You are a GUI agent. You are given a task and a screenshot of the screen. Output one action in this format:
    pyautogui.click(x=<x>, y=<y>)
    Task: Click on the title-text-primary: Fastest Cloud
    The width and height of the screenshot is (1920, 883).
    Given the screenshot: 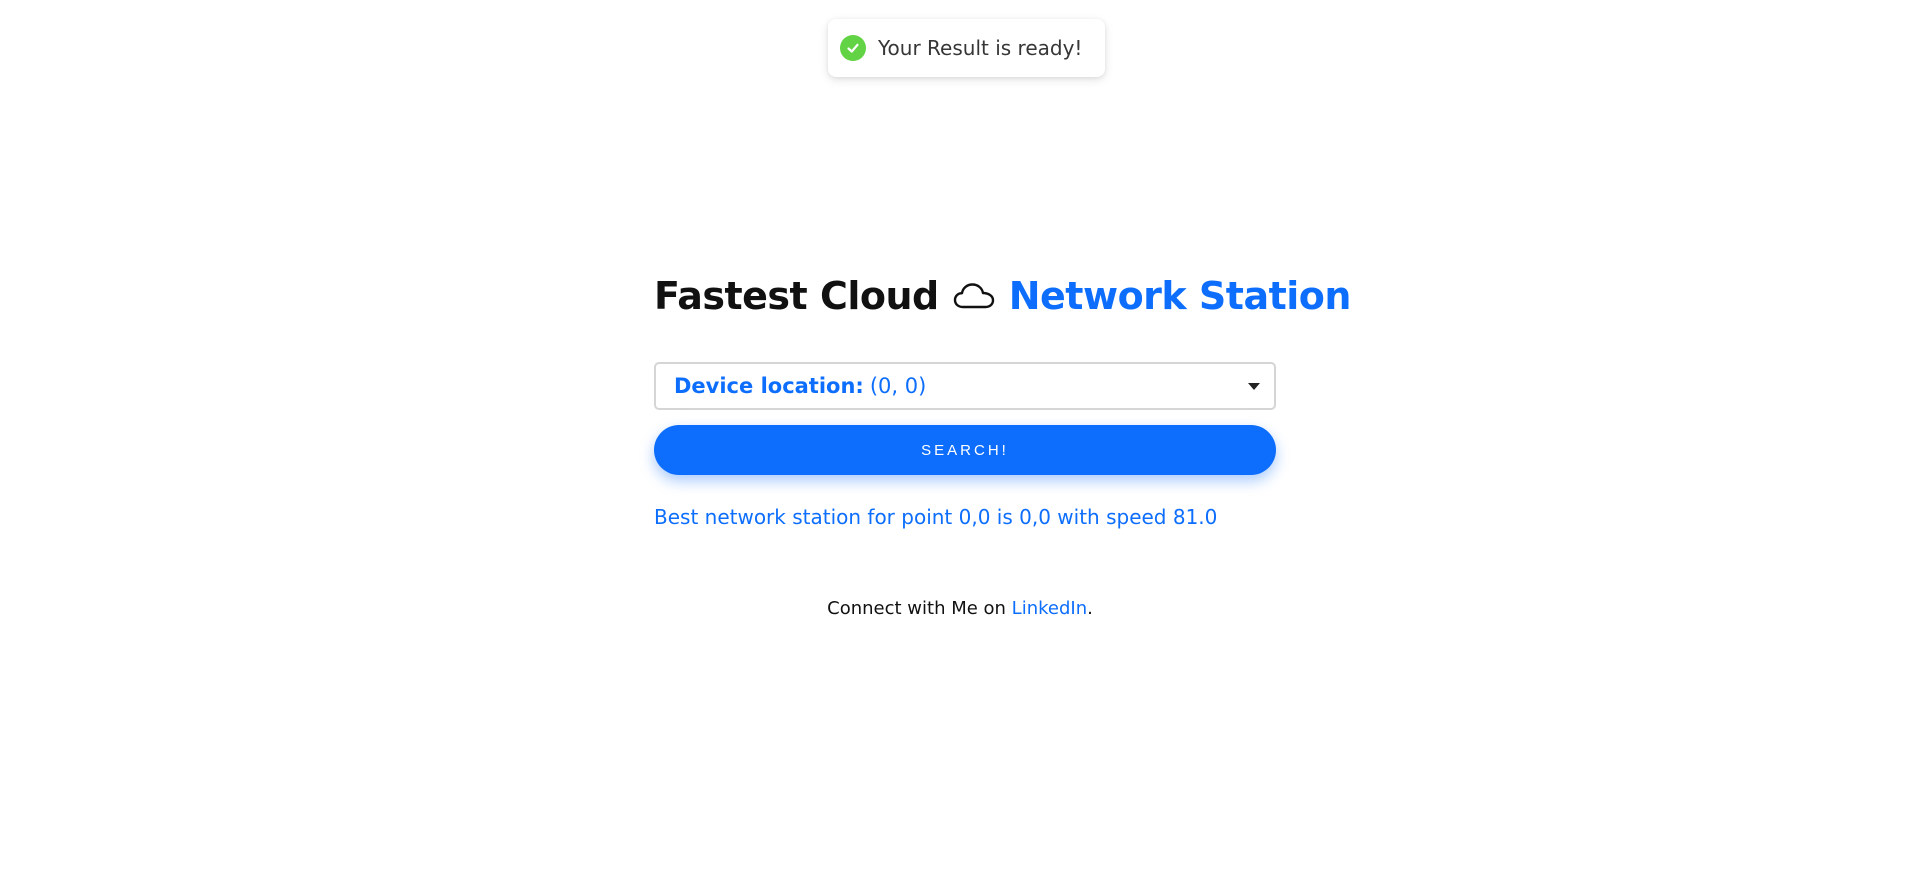 What is the action you would take?
    pyautogui.click(x=796, y=296)
    